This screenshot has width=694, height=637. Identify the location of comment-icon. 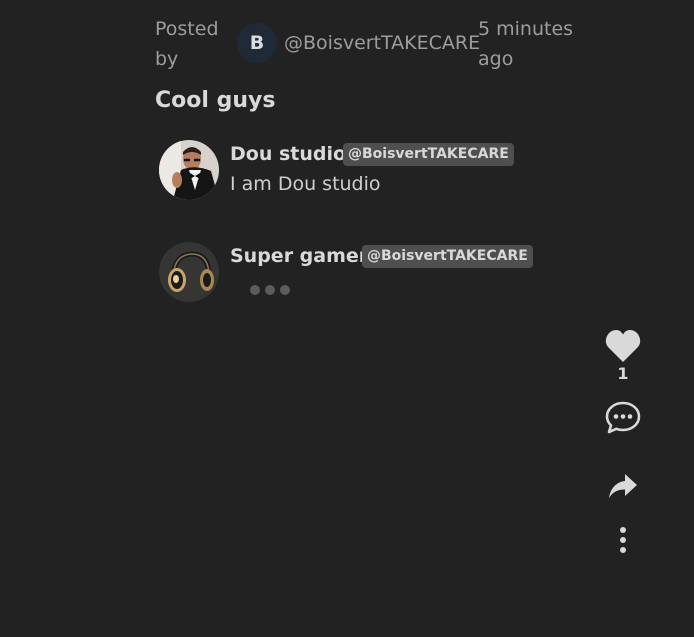
(623, 417).